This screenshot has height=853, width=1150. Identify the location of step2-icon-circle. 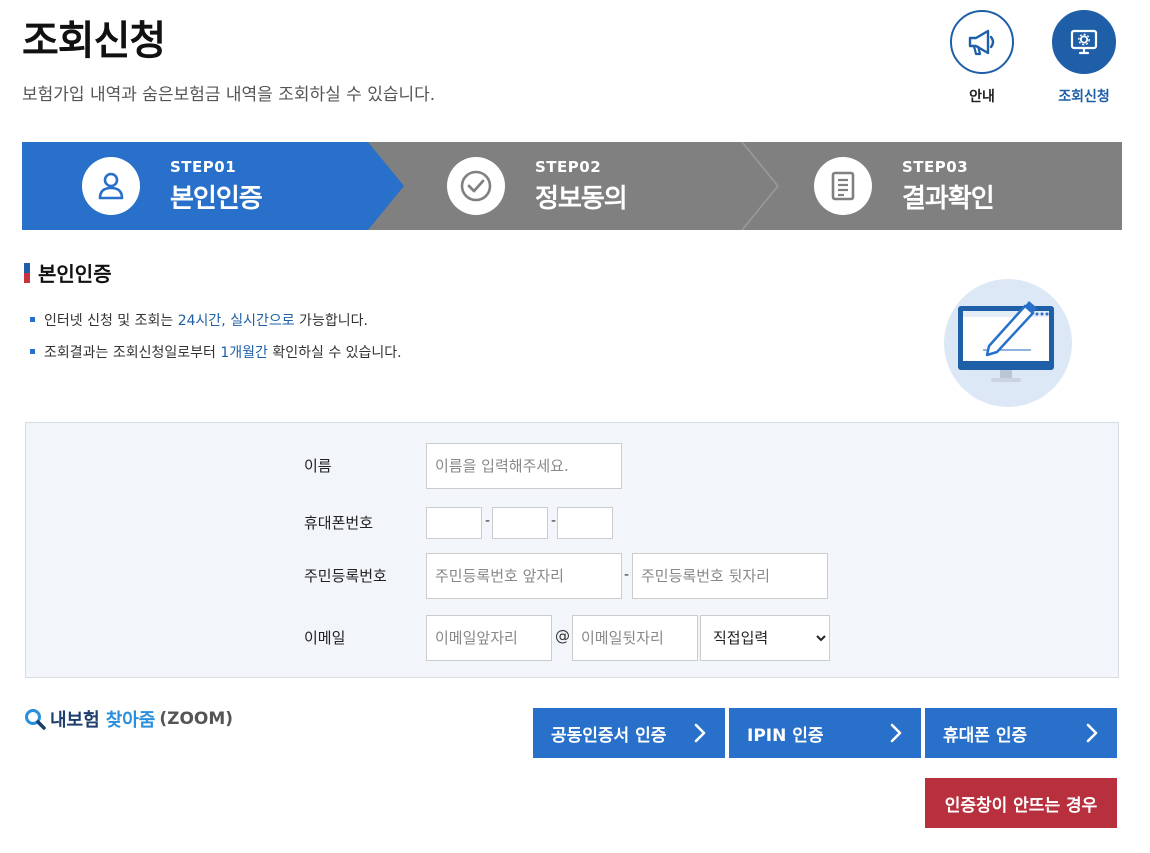
(476, 186).